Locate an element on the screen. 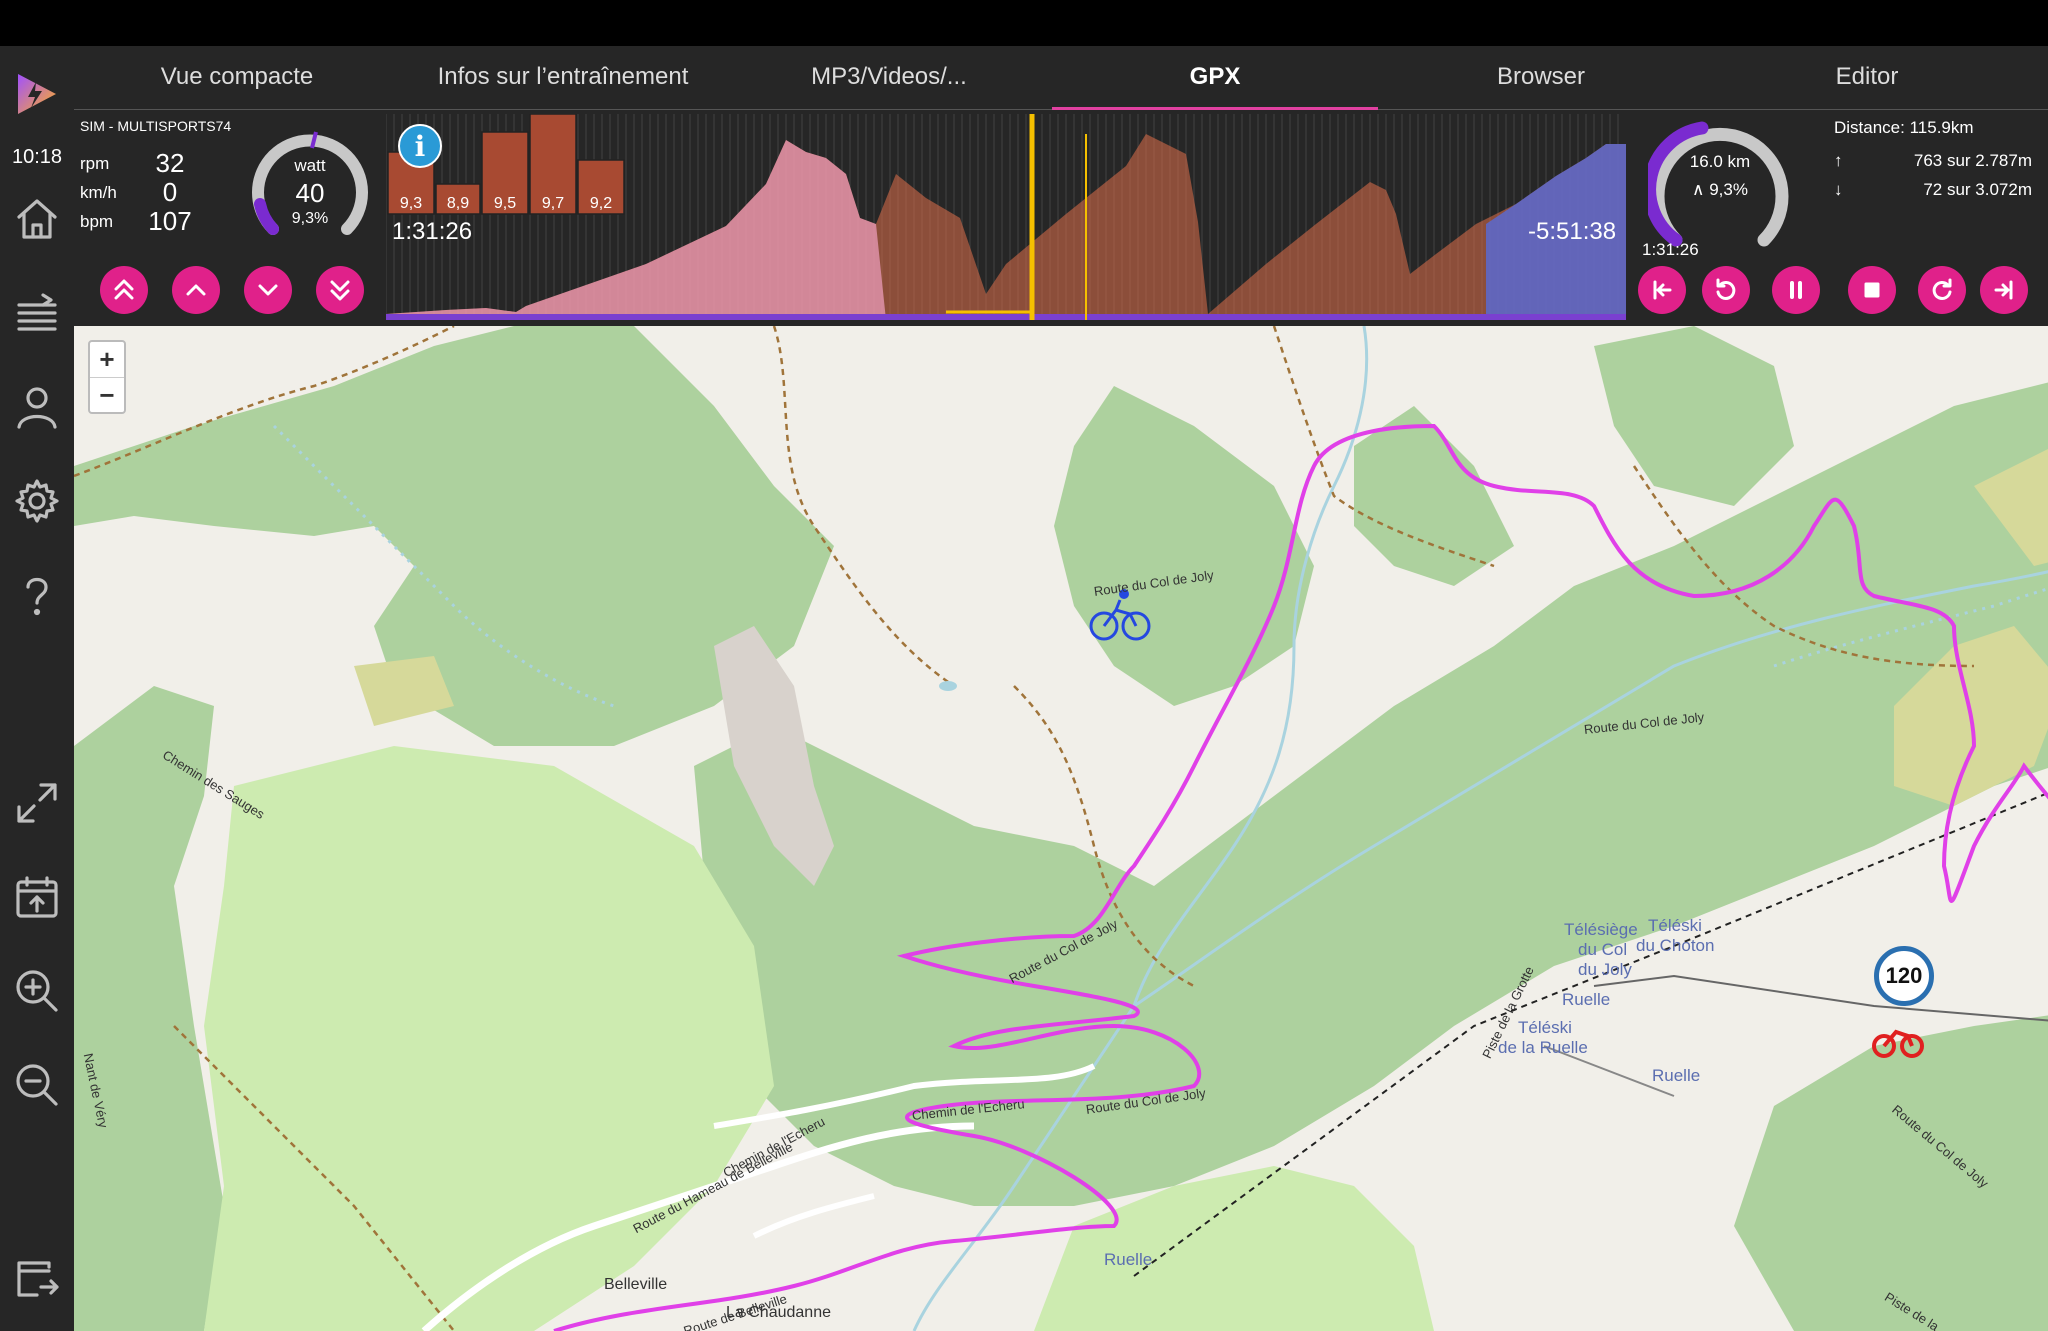  power-unit: watt is located at coordinates (310, 165).